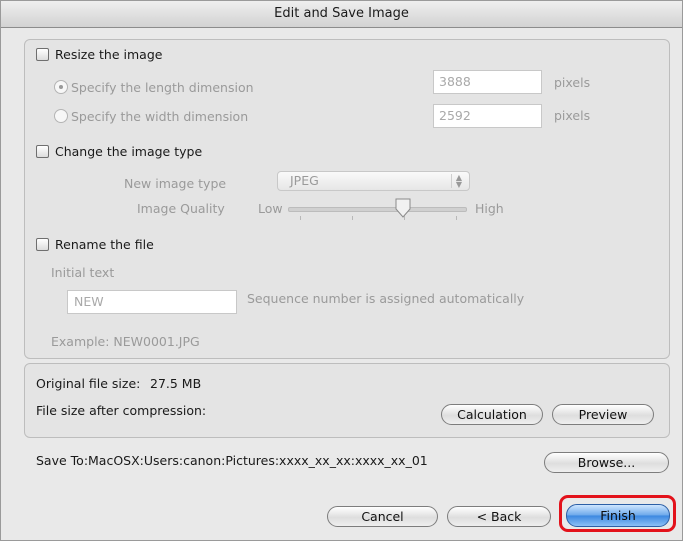  I want to click on back-button: < Back, so click(499, 516).